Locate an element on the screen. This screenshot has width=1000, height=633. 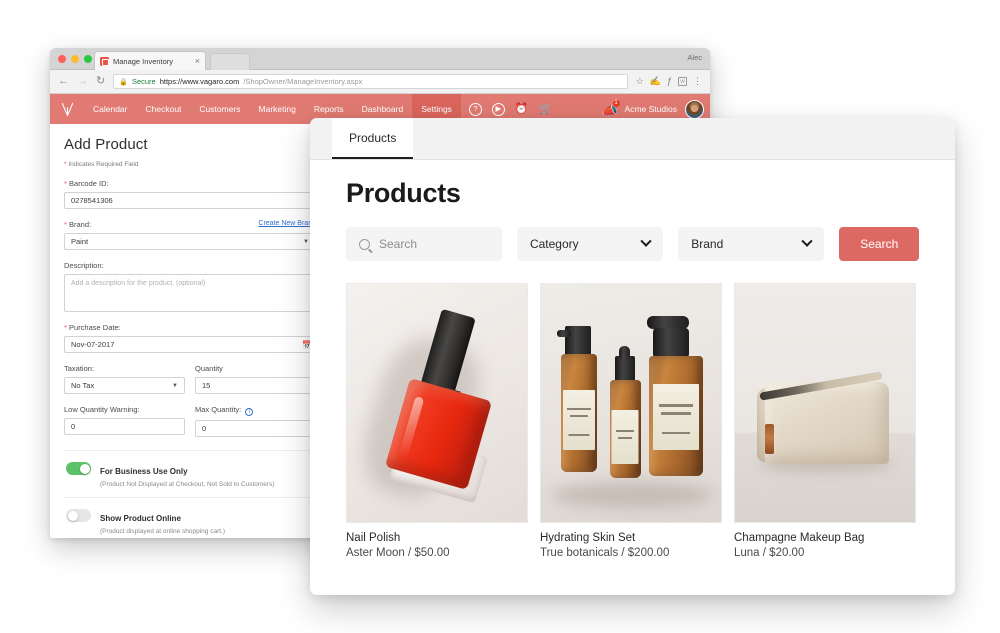
business-use-title: For Business Use Only is located at coordinates (144, 471).